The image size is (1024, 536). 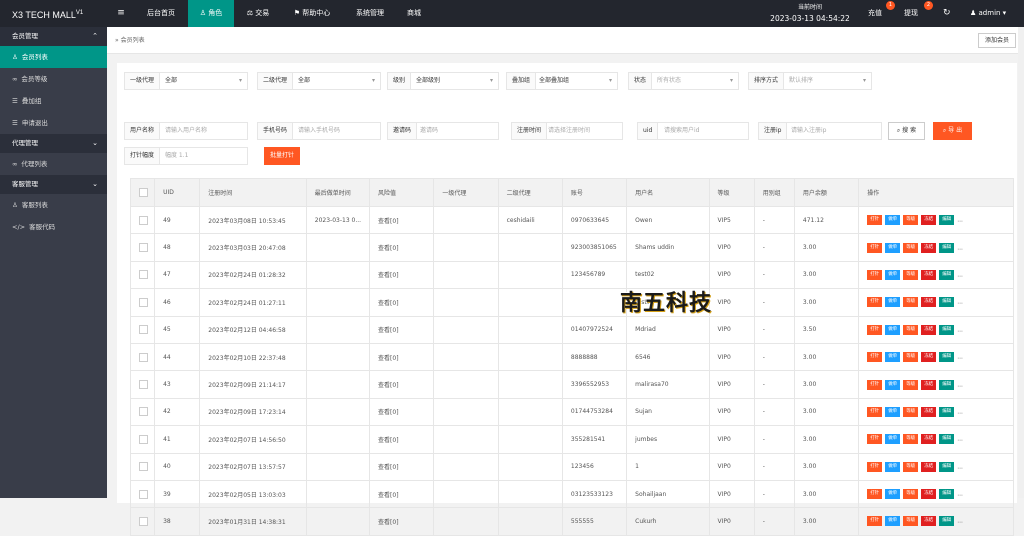 I want to click on invite-input: 邀请码 邀请码, so click(x=443, y=131).